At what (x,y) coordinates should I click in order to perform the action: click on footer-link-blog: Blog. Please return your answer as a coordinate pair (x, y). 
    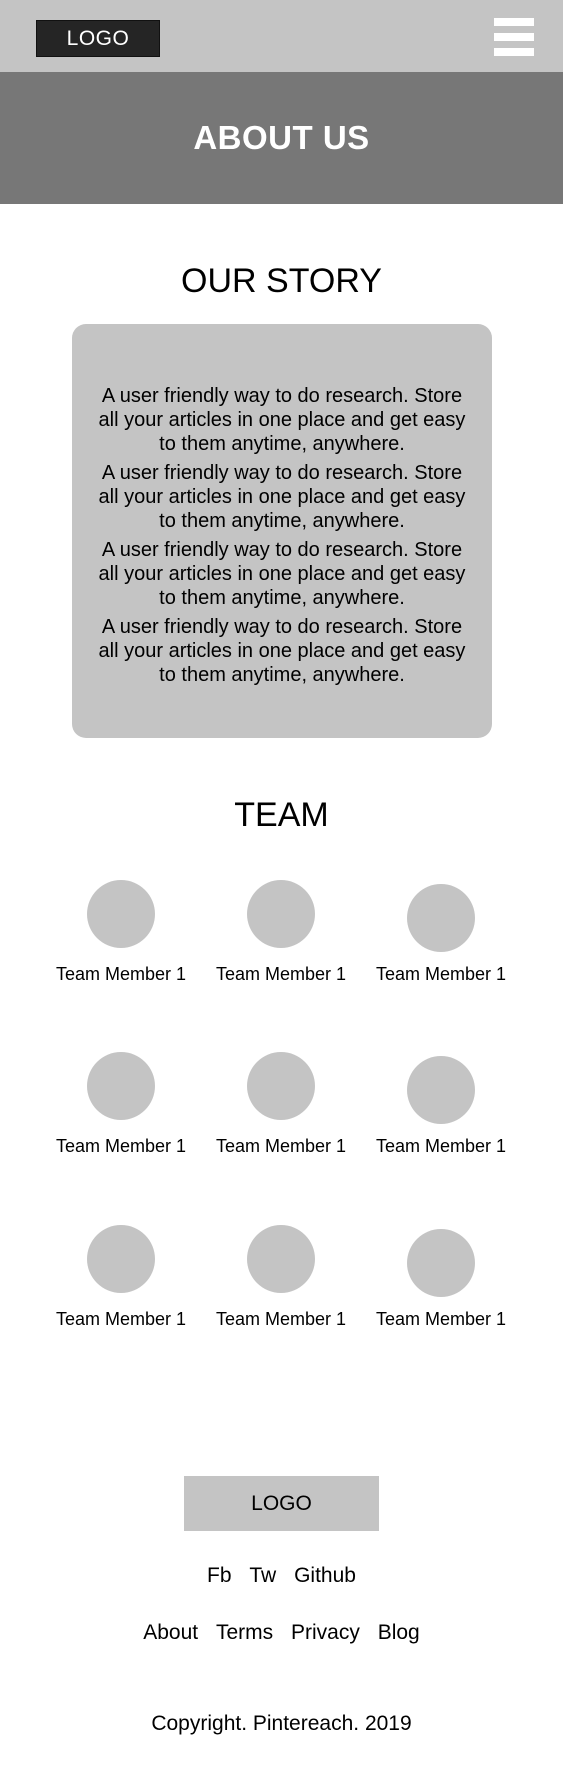
    Looking at the image, I should click on (399, 1632).